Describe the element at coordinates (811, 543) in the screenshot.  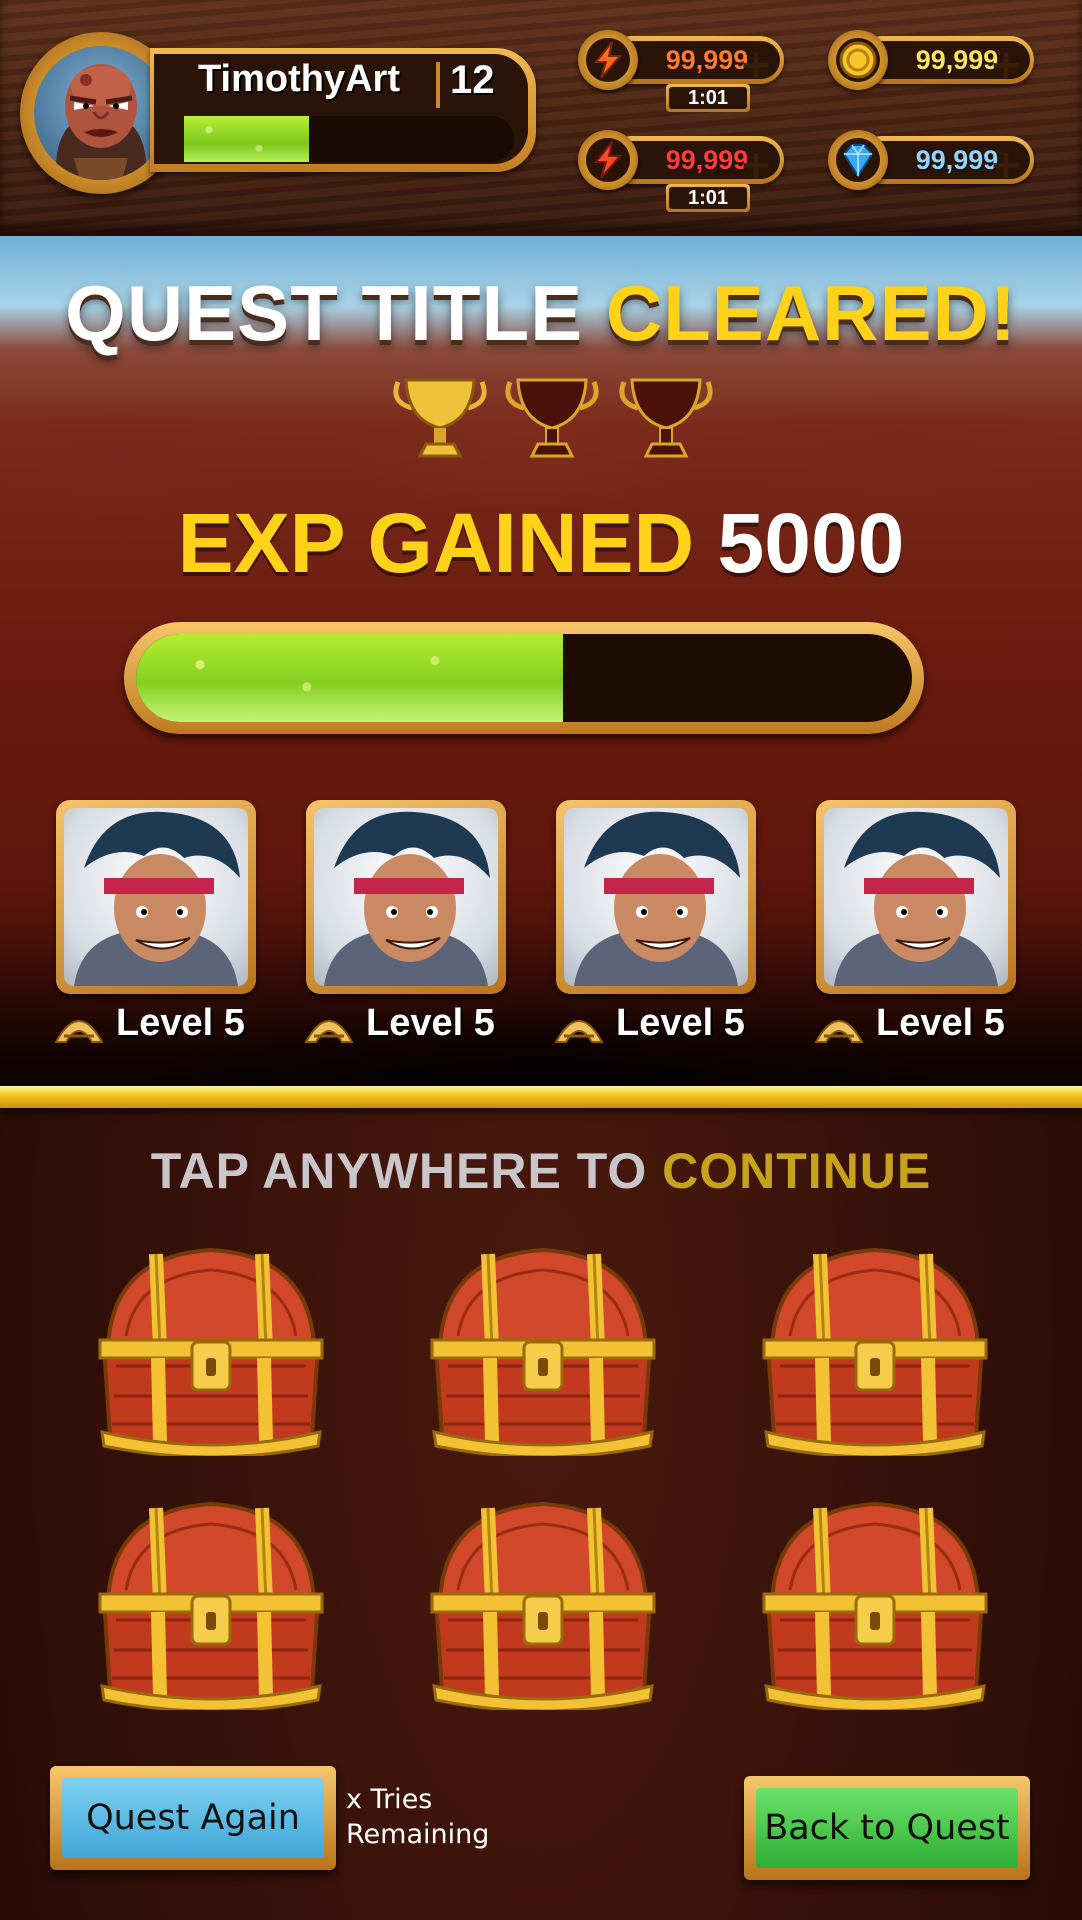
I see `exp-gained-value: 5000` at that location.